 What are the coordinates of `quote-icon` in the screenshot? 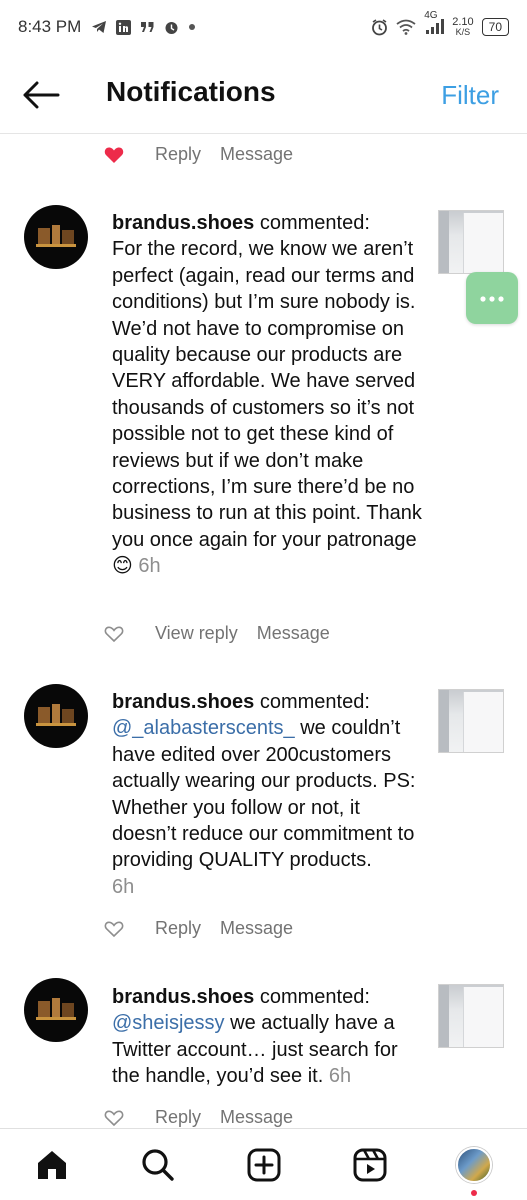 It's located at (147, 27).